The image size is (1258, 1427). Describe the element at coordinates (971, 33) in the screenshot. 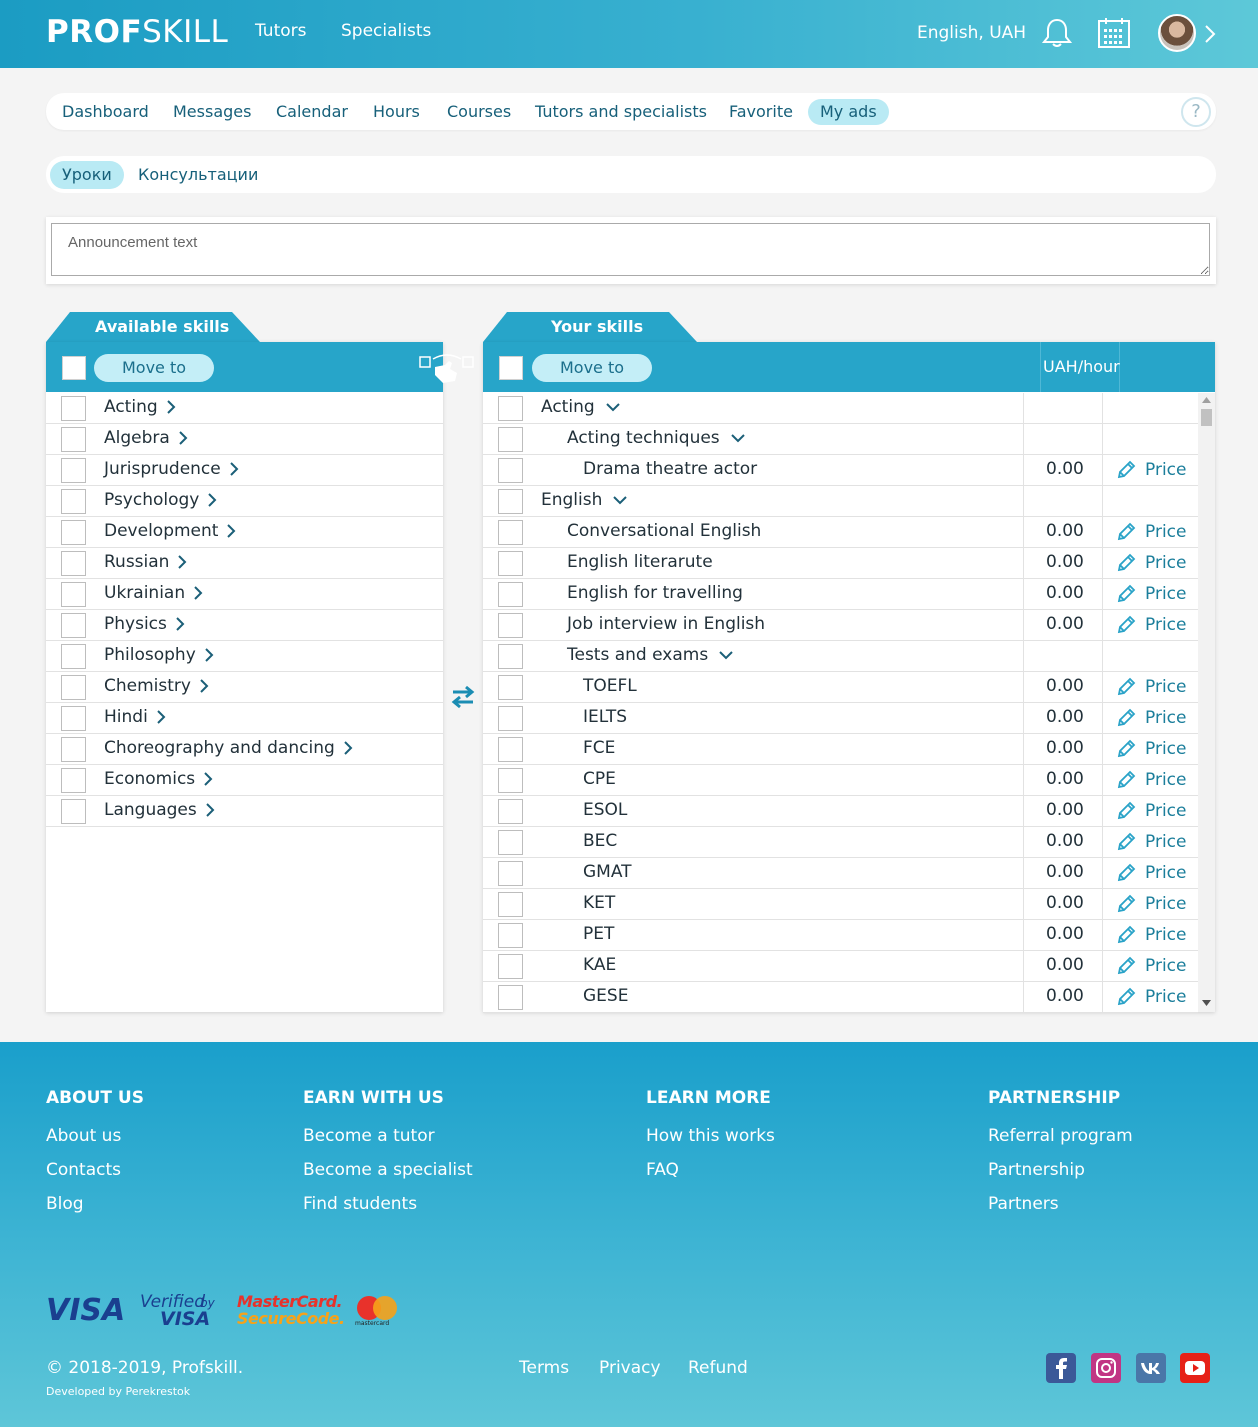

I see `locale-selector: English, UAH` at that location.